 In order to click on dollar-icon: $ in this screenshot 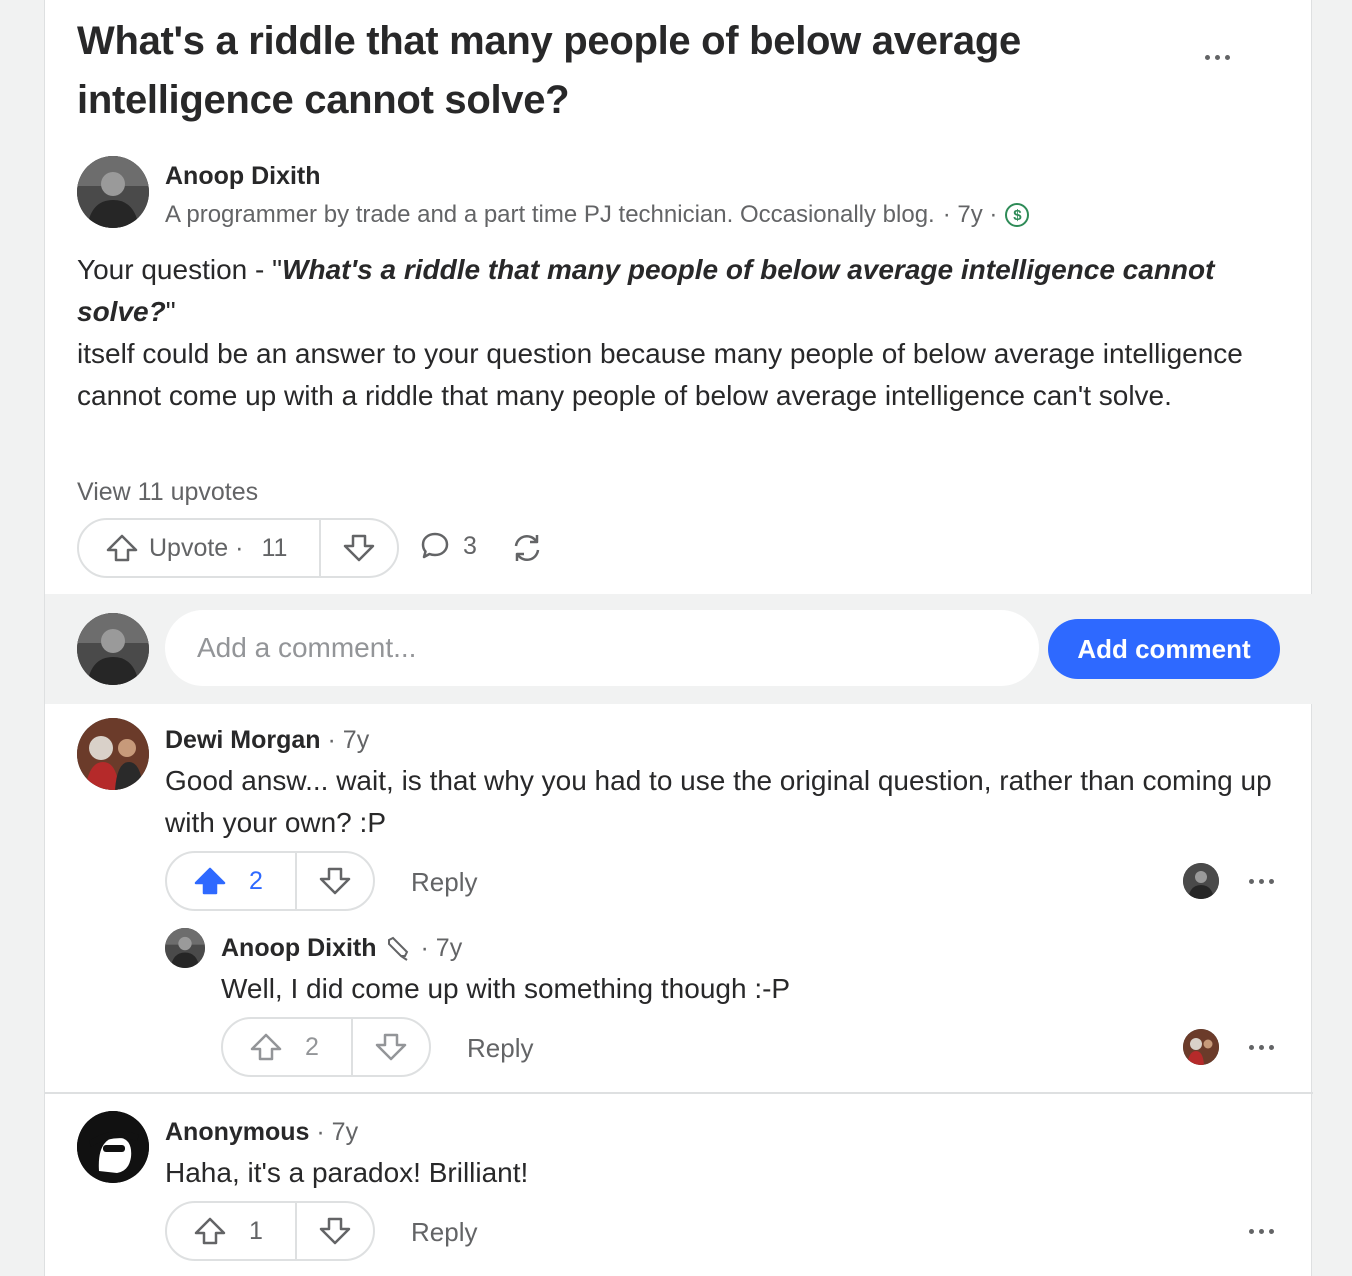, I will do `click(1017, 215)`.